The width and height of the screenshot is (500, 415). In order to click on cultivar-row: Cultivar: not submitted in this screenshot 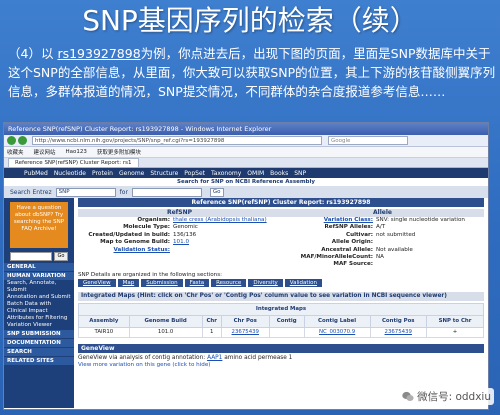, I will do `click(380, 234)`.